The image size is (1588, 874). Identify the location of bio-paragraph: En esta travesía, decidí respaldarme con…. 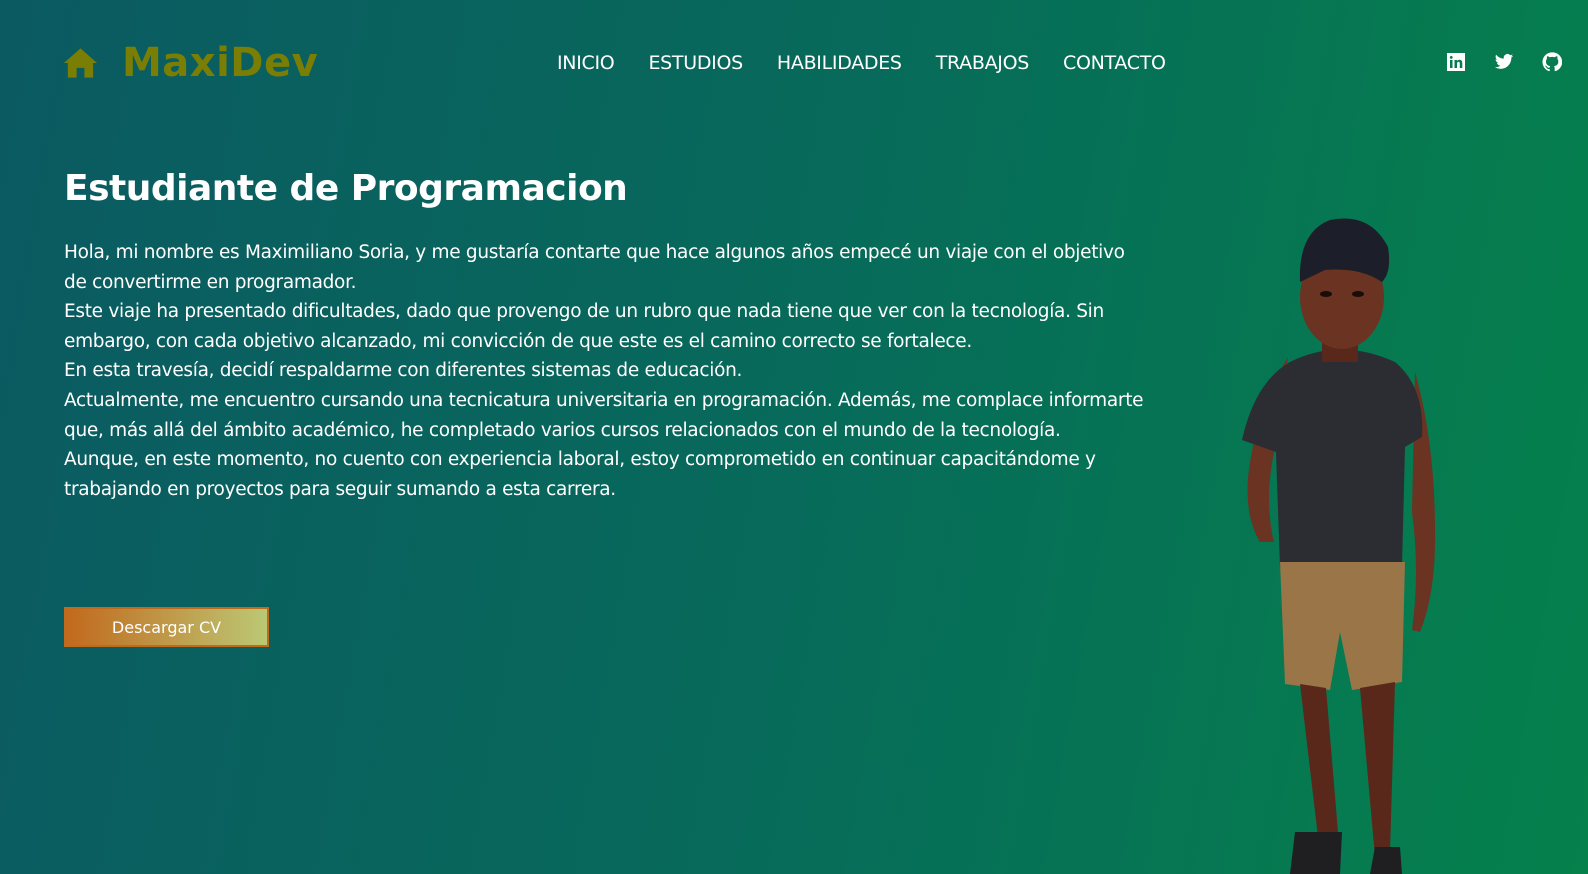
(403, 371).